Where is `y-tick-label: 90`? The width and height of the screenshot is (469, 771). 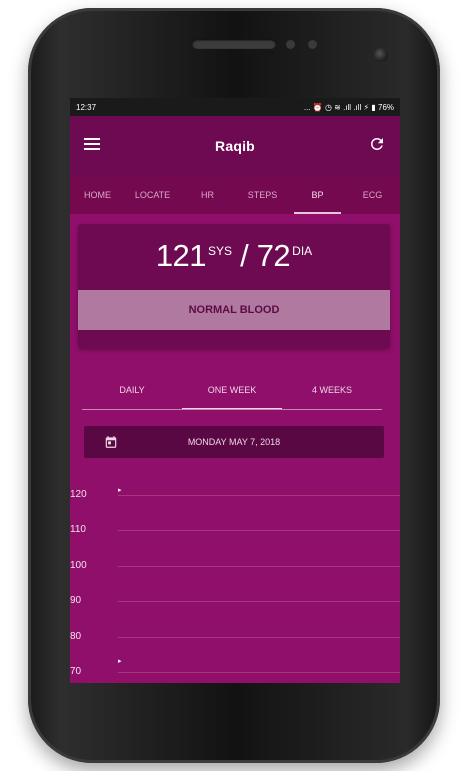
y-tick-label: 90 is located at coordinates (76, 600).